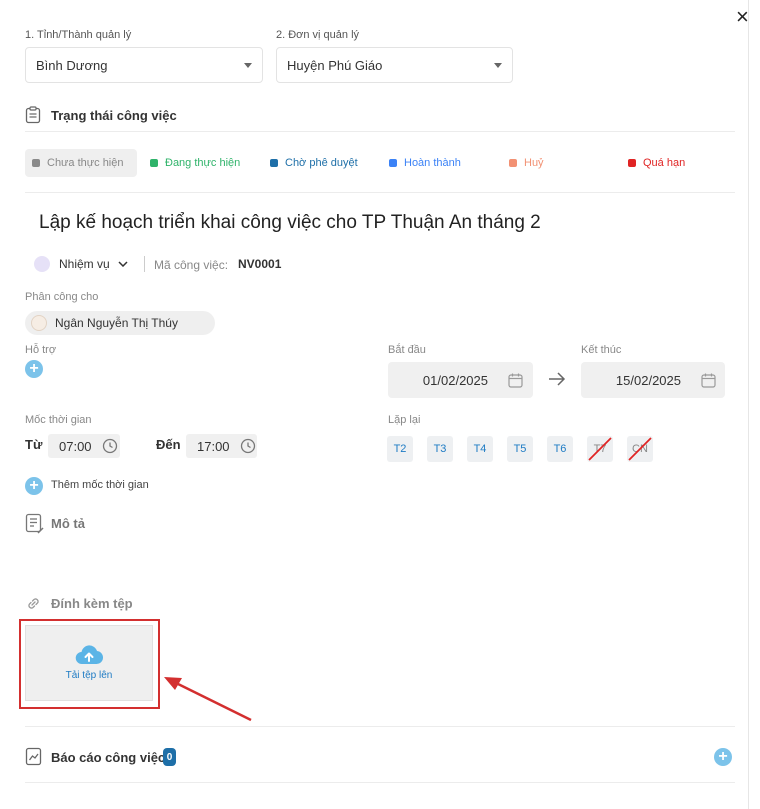 This screenshot has width=760, height=809. Describe the element at coordinates (42, 264) in the screenshot. I see `task-type-dot` at that location.